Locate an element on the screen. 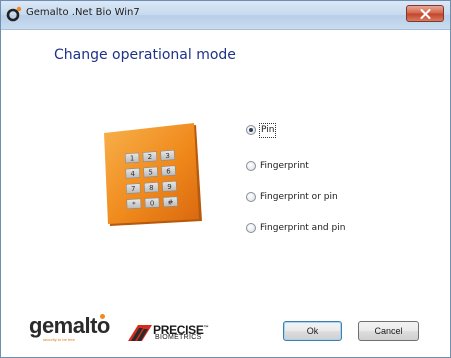  gemalto-logo: gemalto security to be free is located at coordinates (69, 327).